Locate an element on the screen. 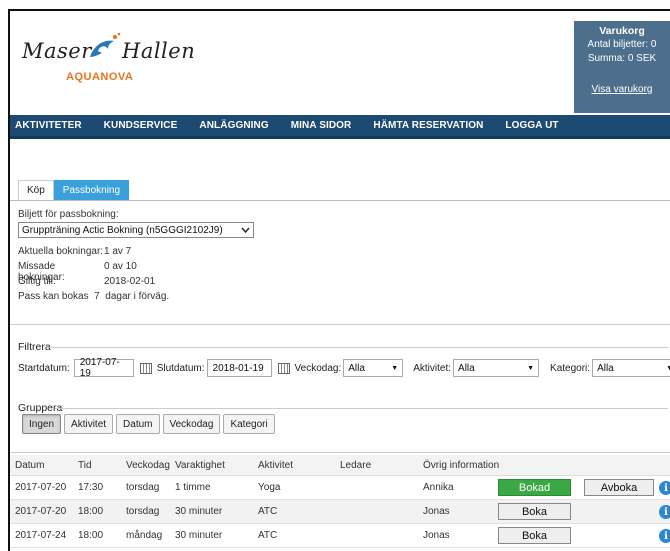  cart-sum: Summa: 0 SEK is located at coordinates (622, 58).